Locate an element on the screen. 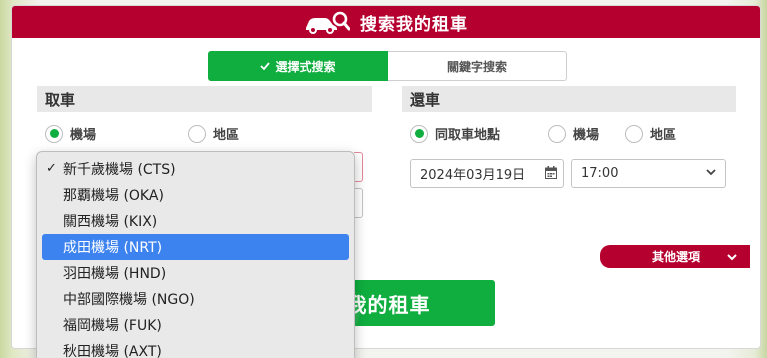 This screenshot has width=767, height=358. panel-header: 搜索我的租車 is located at coordinates (386, 22).